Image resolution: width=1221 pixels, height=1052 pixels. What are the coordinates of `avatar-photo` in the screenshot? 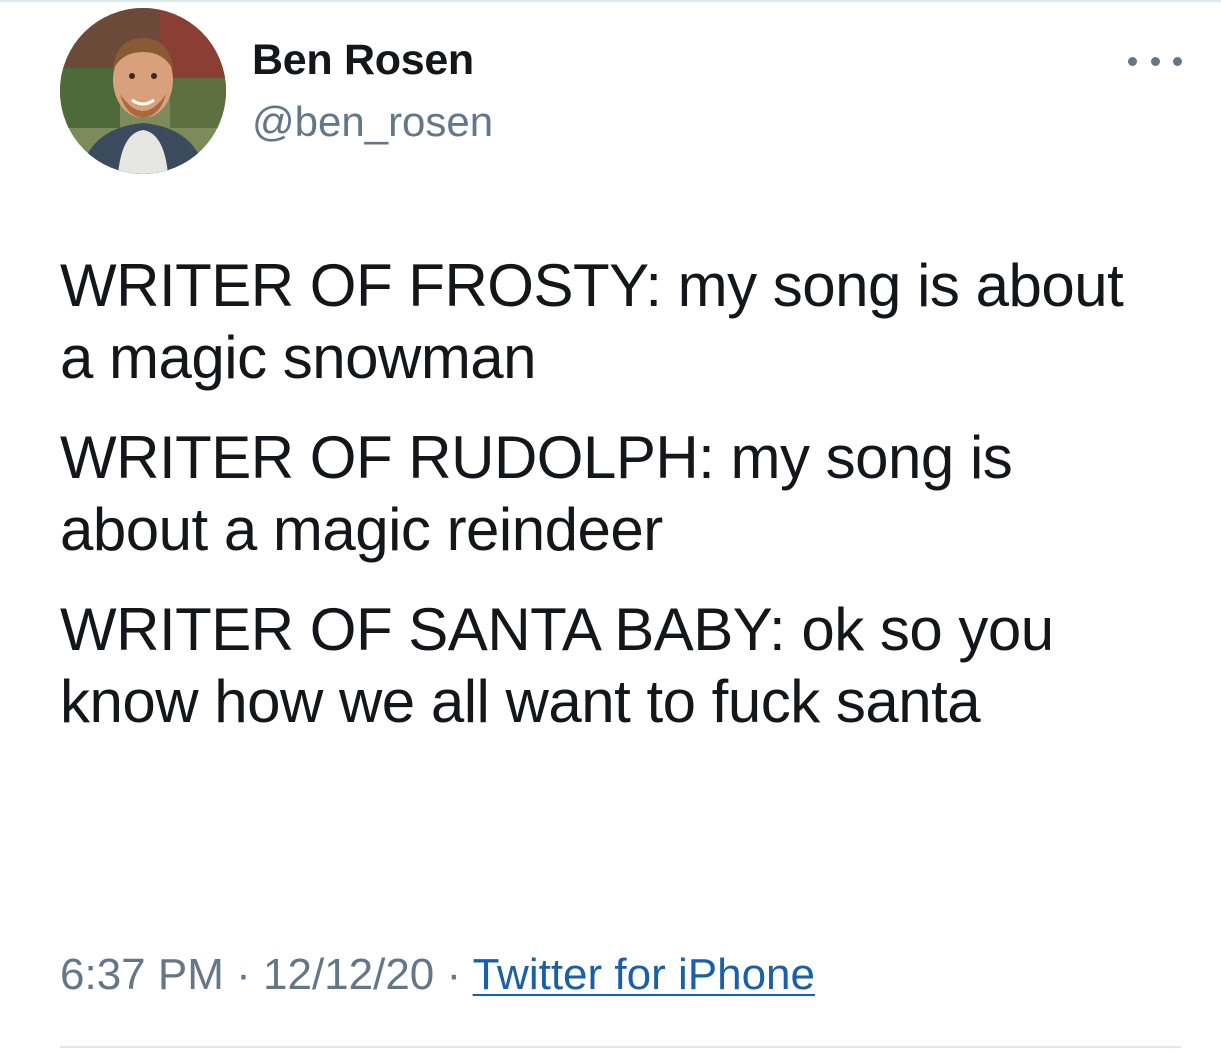 It's located at (143, 91).